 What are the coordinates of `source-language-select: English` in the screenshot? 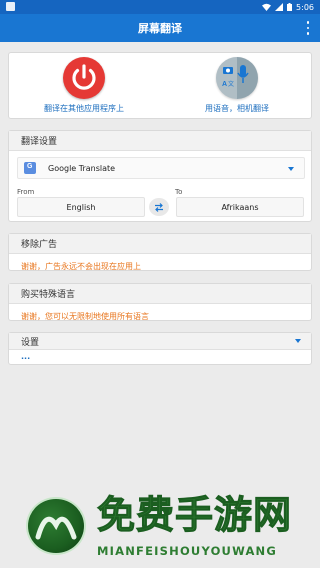 It's located at (81, 207).